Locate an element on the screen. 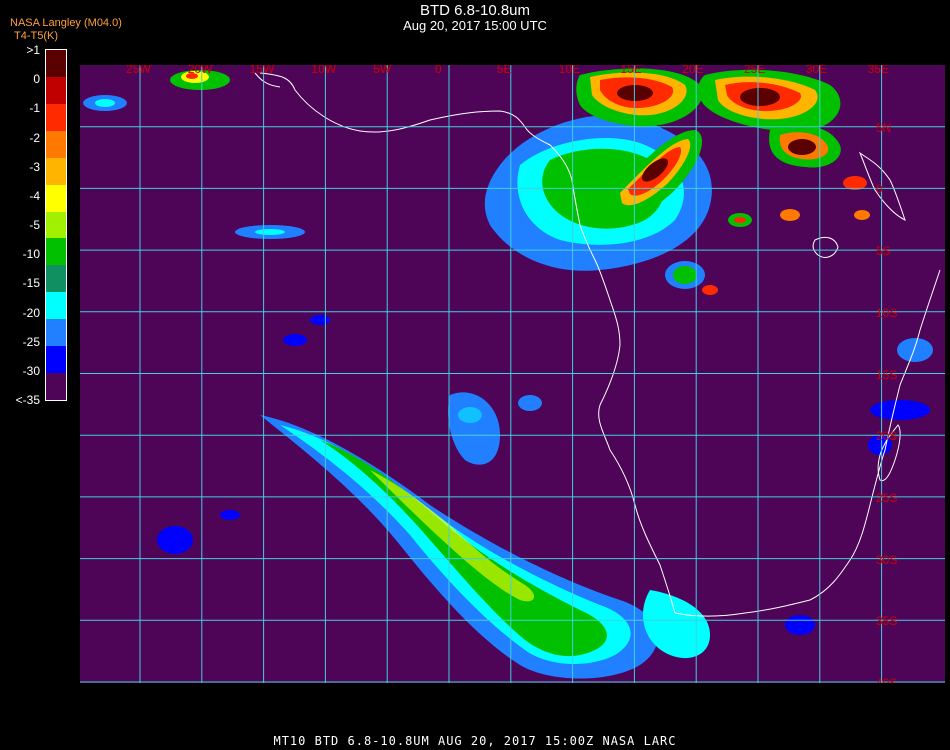  lat-label: 30S is located at coordinates (887, 559).